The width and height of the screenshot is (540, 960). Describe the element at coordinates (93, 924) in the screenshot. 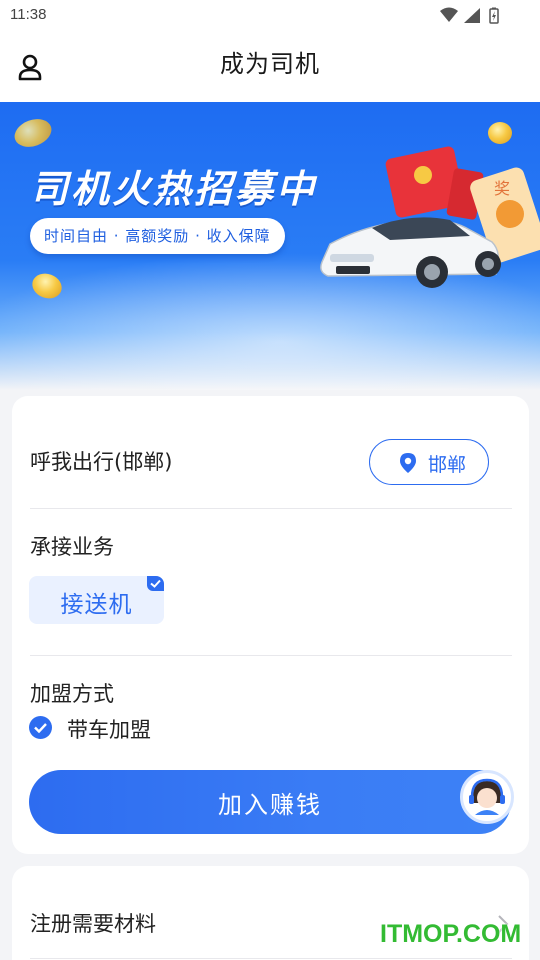

I see `materials-label: 注册需要材料` at that location.